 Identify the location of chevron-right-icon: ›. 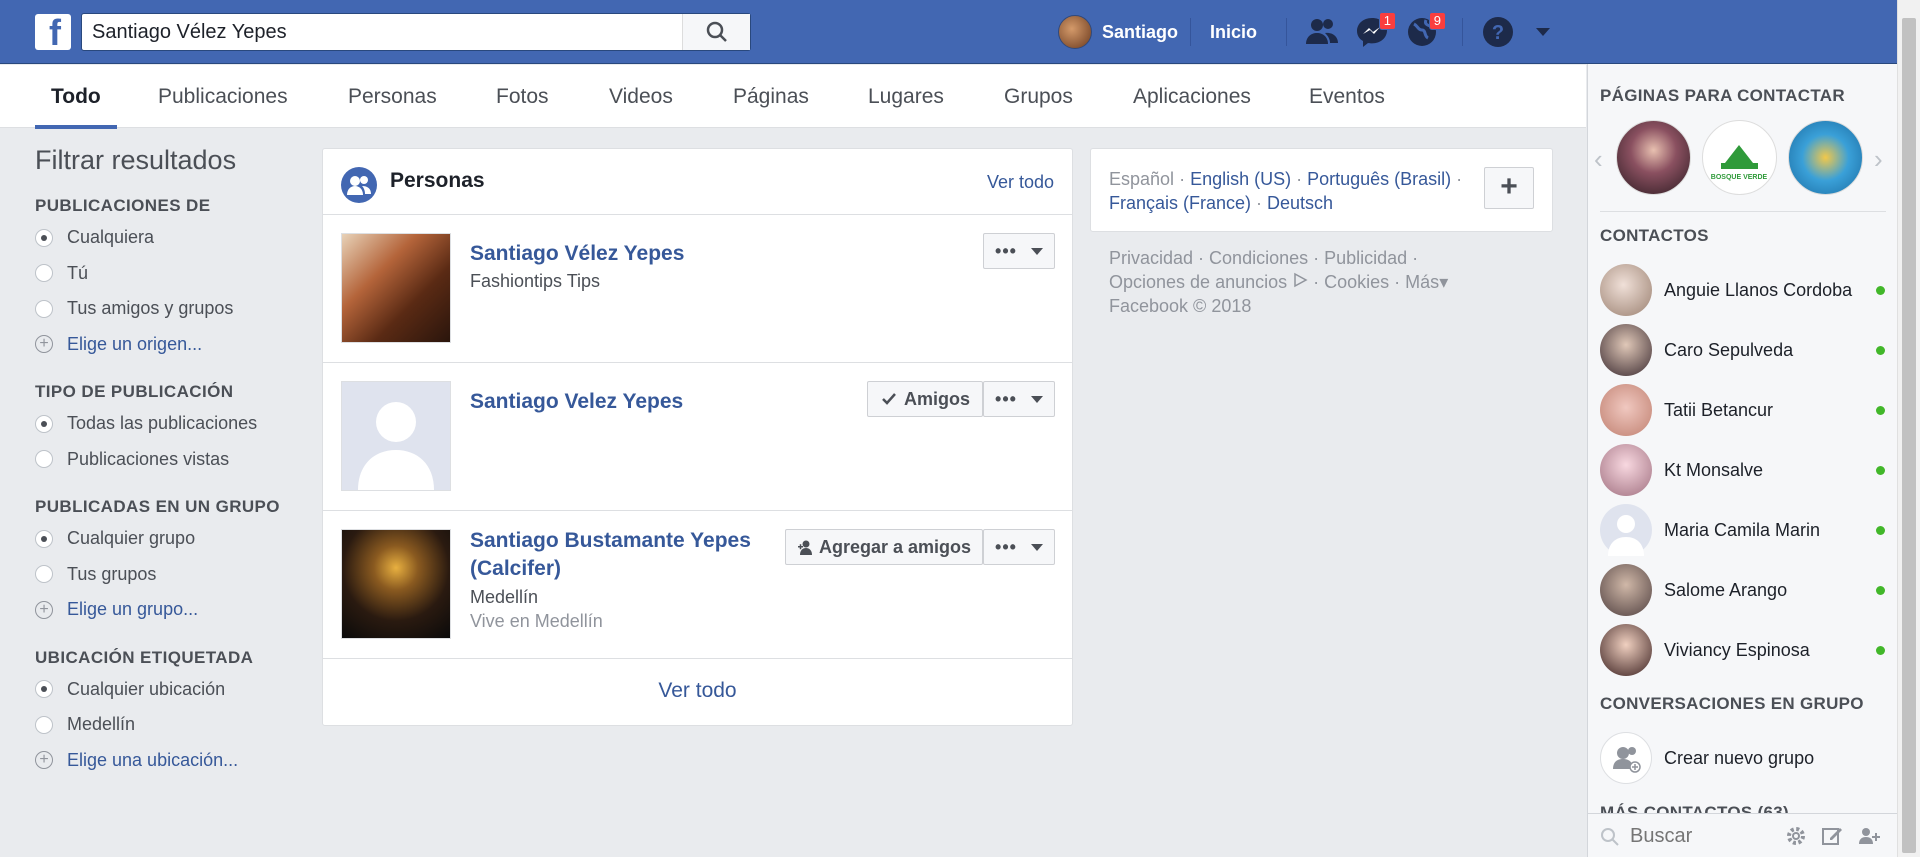
(1878, 159).